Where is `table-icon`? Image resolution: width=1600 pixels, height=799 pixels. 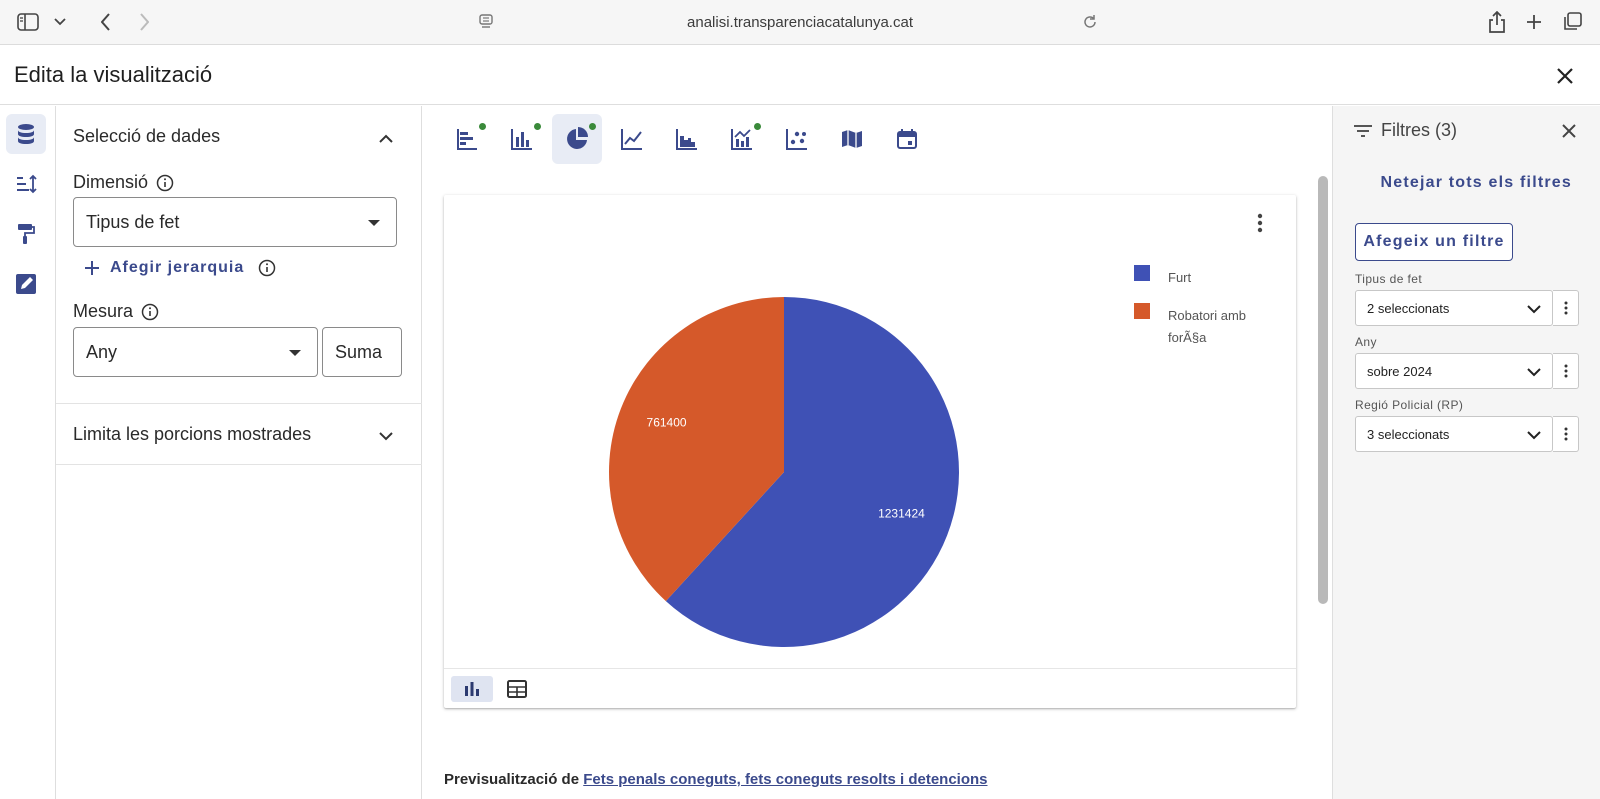 table-icon is located at coordinates (517, 689).